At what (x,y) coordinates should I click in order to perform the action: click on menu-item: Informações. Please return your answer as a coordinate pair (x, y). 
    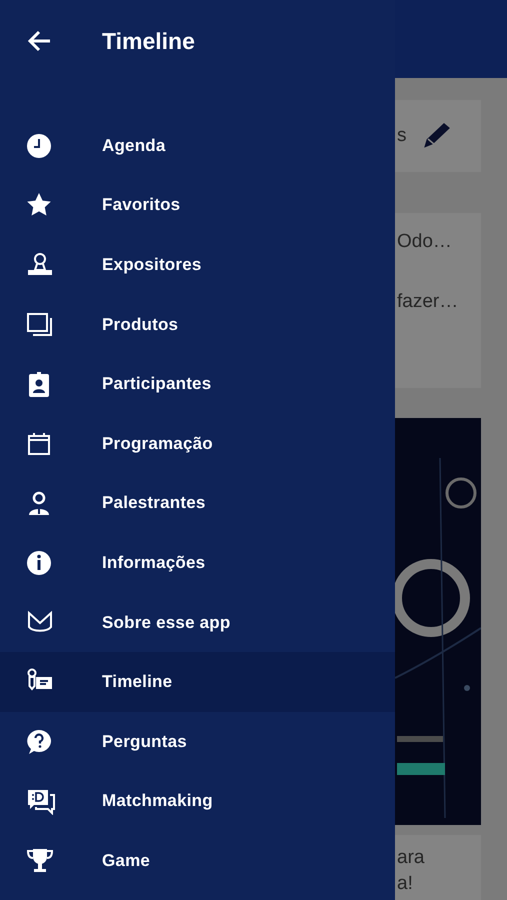
    Looking at the image, I should click on (197, 563).